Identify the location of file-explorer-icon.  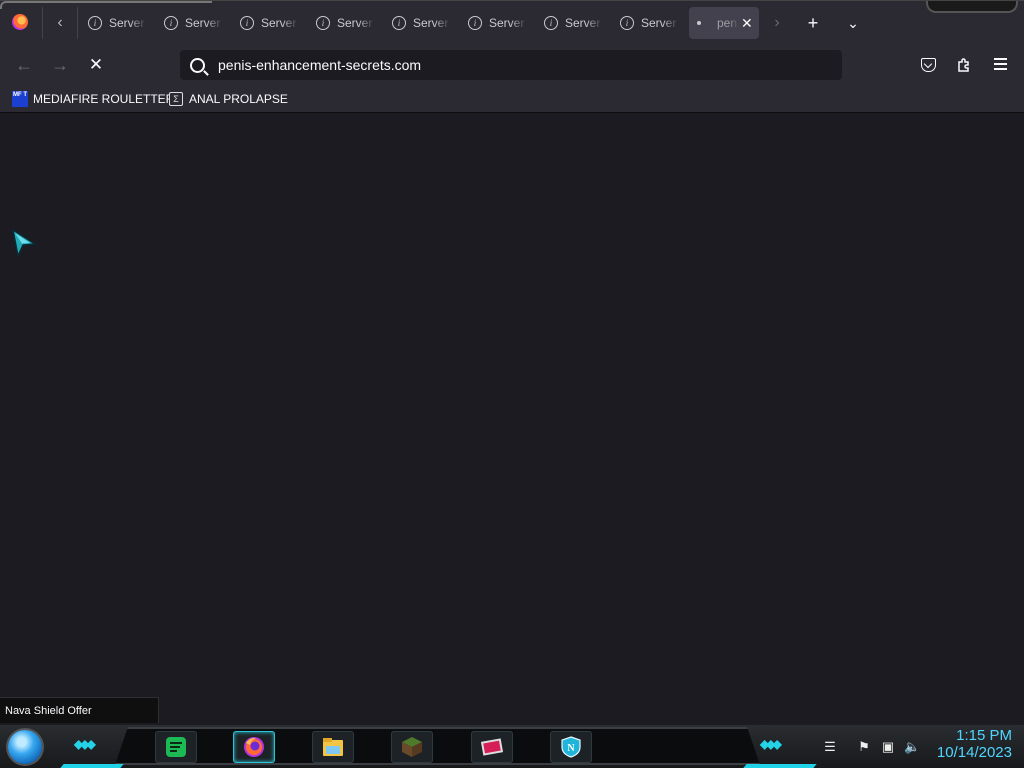
(333, 747).